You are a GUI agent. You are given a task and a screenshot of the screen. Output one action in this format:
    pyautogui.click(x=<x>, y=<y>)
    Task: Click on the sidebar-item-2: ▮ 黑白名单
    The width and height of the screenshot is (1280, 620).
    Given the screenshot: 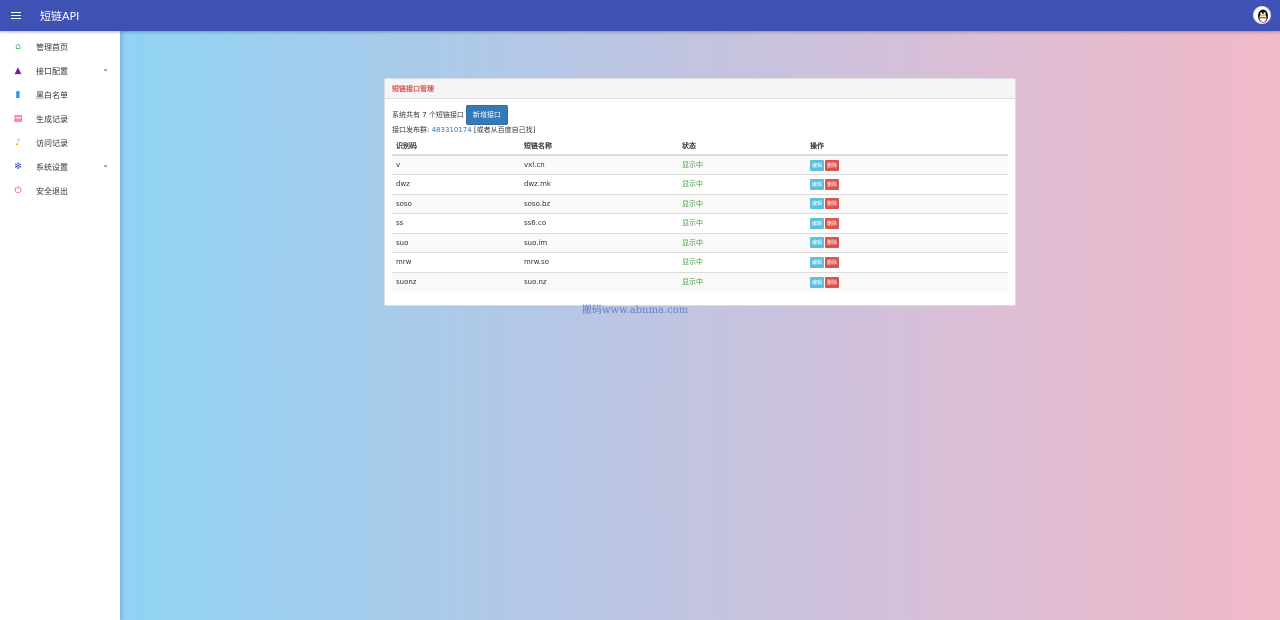 What is the action you would take?
    pyautogui.click(x=60, y=91)
    